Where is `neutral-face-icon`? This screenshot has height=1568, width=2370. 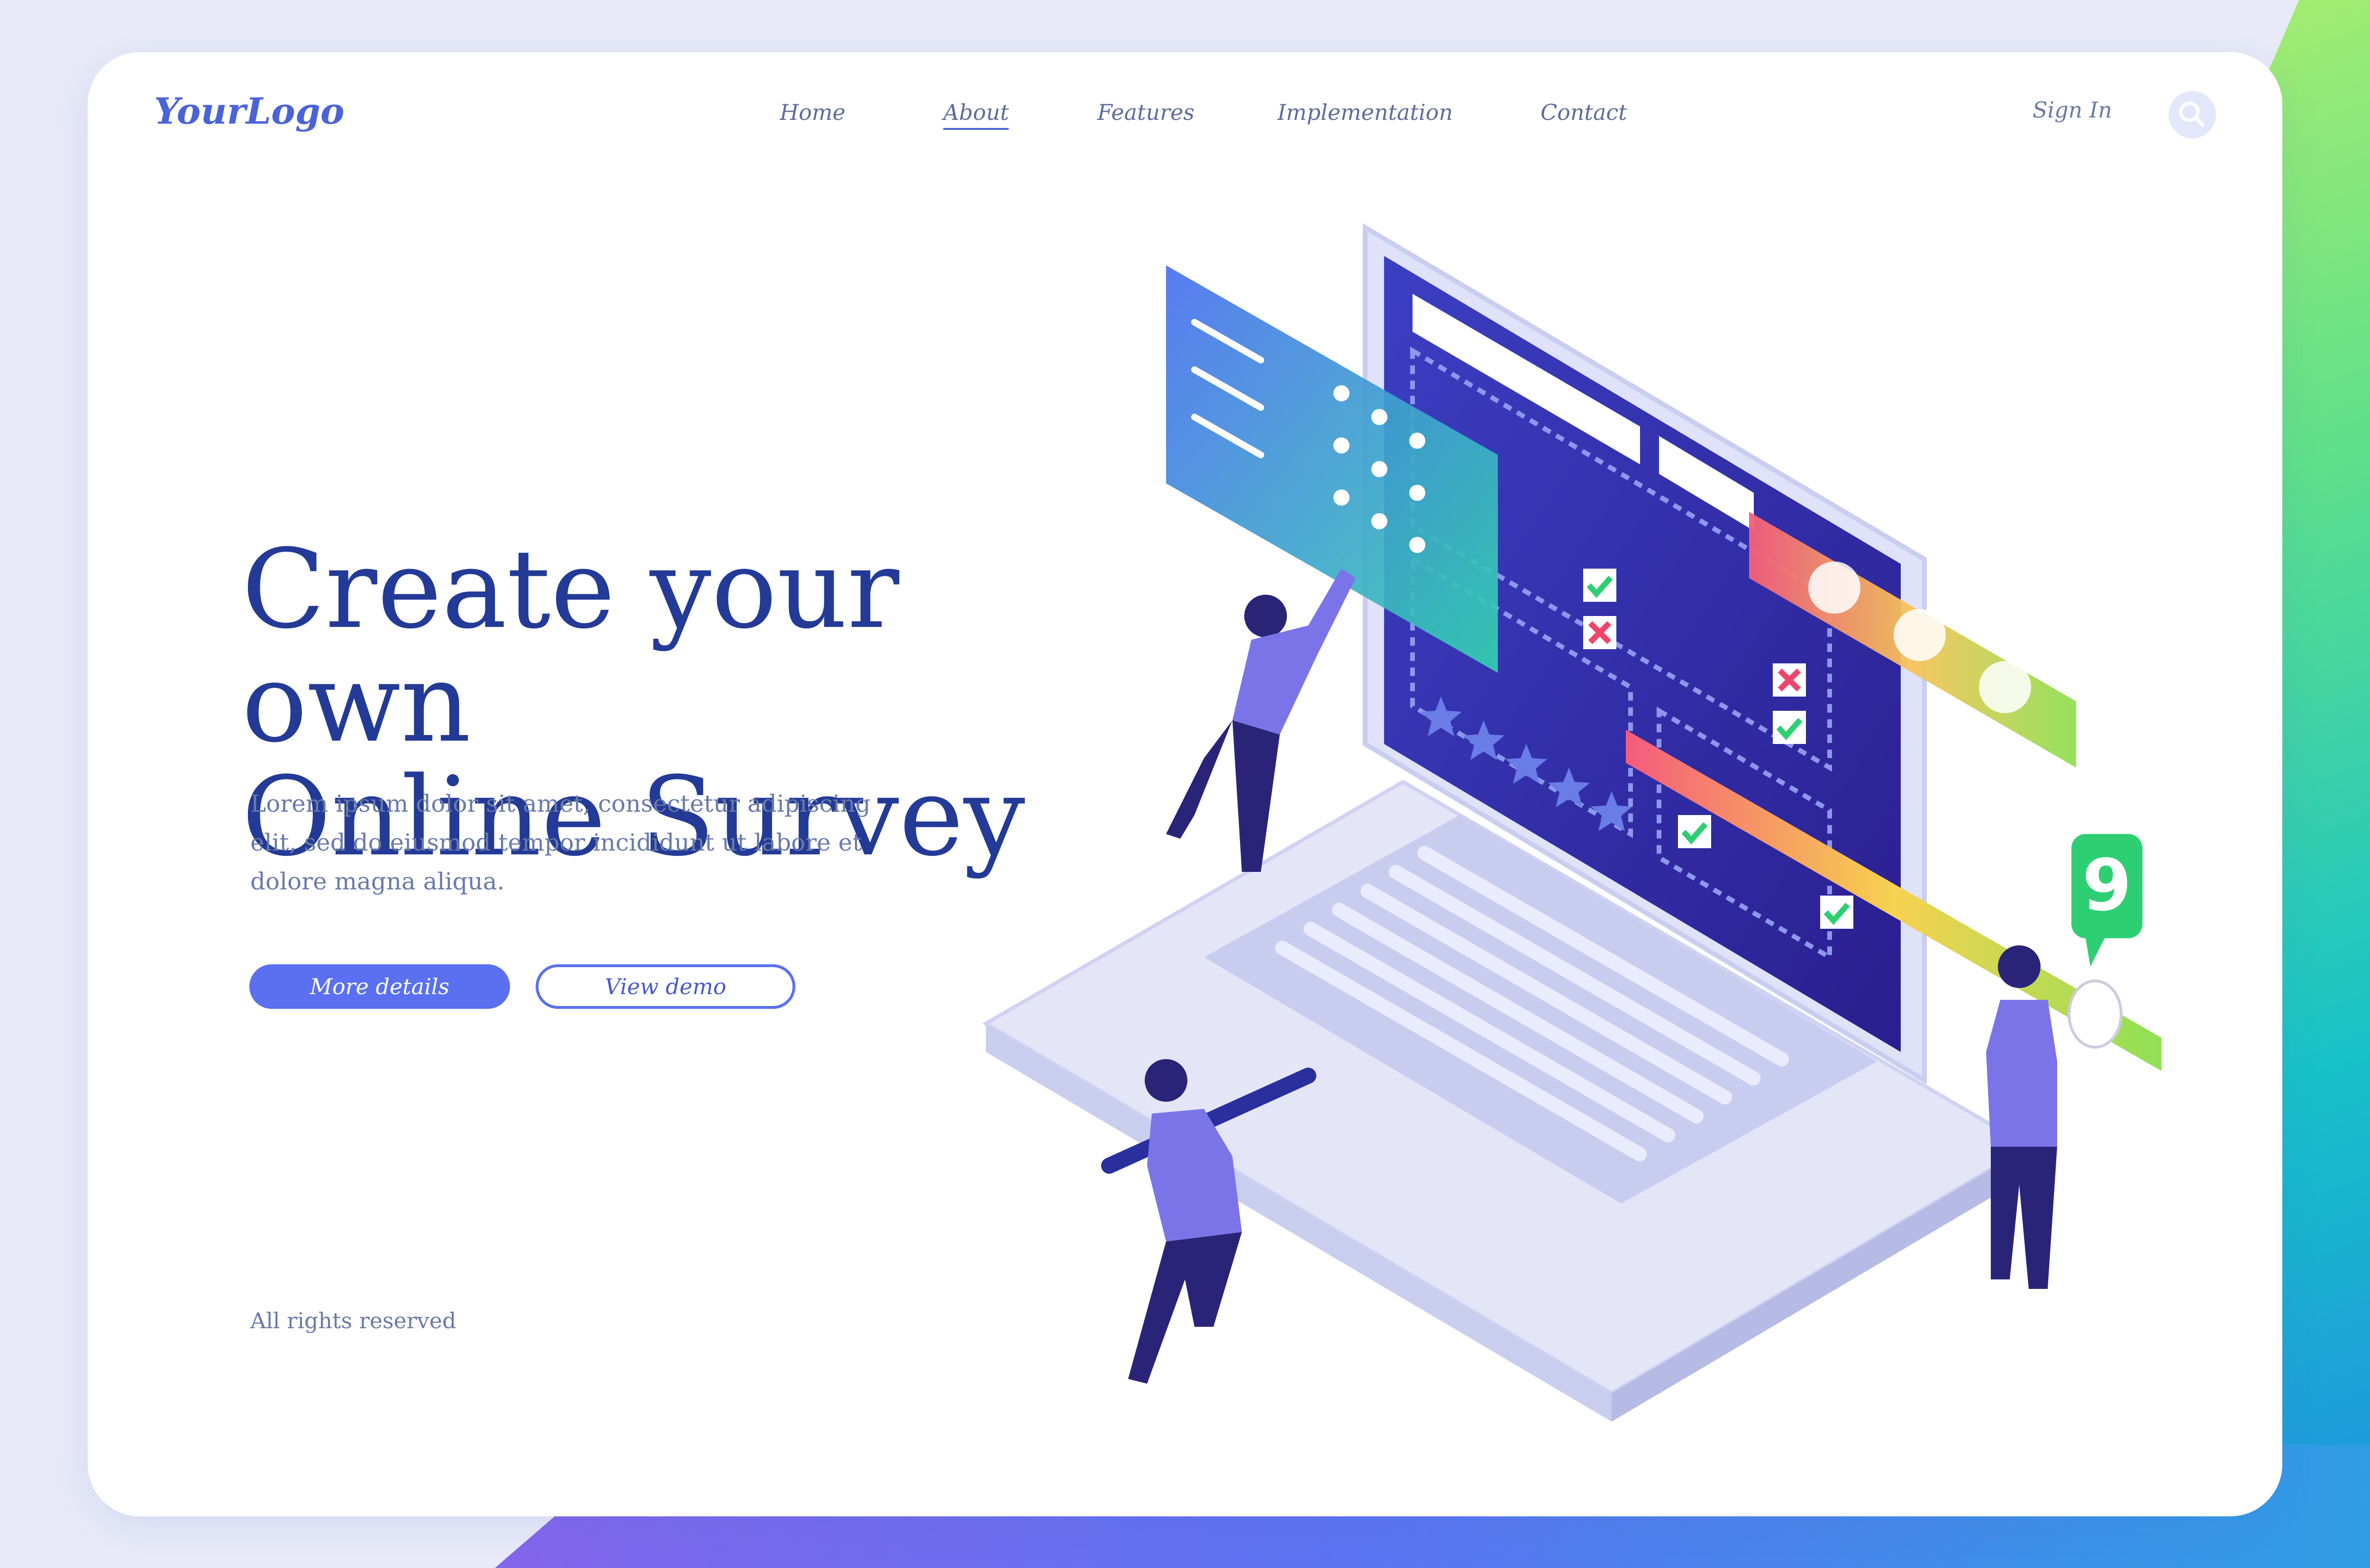
neutral-face-icon is located at coordinates (1920, 635).